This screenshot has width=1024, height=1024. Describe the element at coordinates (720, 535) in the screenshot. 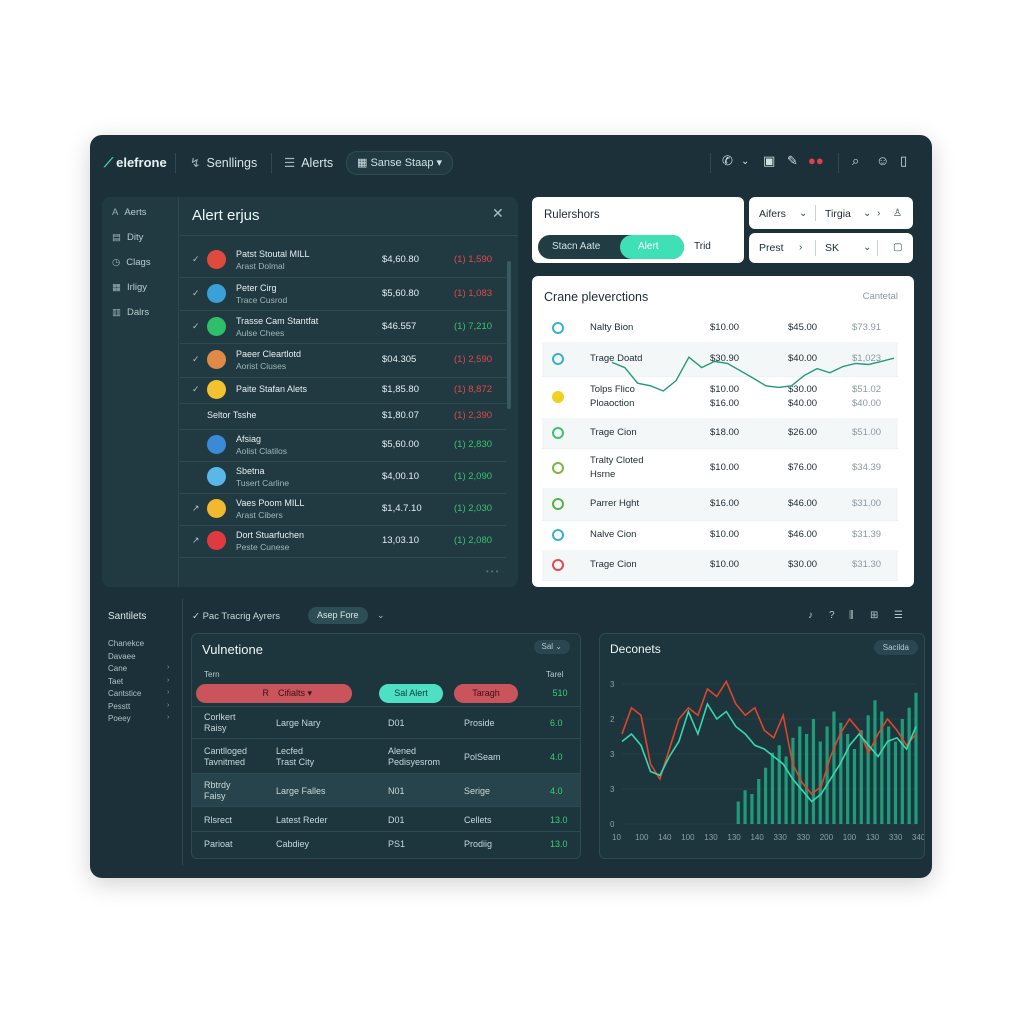

I see `chart-table-row: Nalve Cion $10.00 $46.00 $31.39` at that location.